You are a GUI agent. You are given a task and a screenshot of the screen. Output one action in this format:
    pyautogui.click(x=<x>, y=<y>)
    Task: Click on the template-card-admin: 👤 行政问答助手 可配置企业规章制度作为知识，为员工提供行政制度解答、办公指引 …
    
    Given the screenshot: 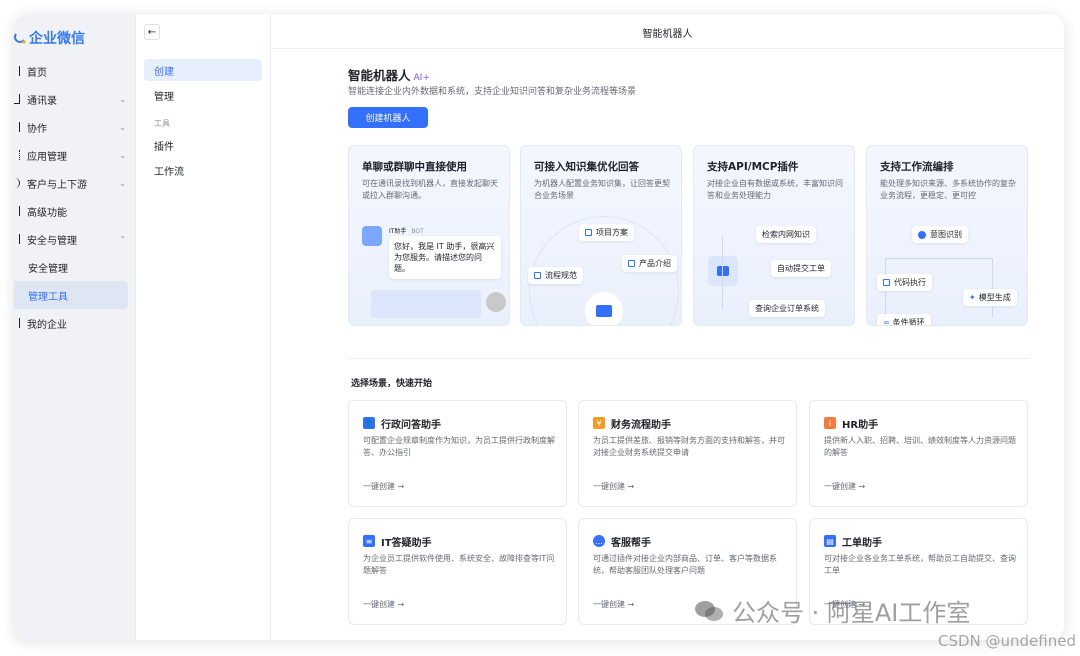 What is the action you would take?
    pyautogui.click(x=457, y=453)
    